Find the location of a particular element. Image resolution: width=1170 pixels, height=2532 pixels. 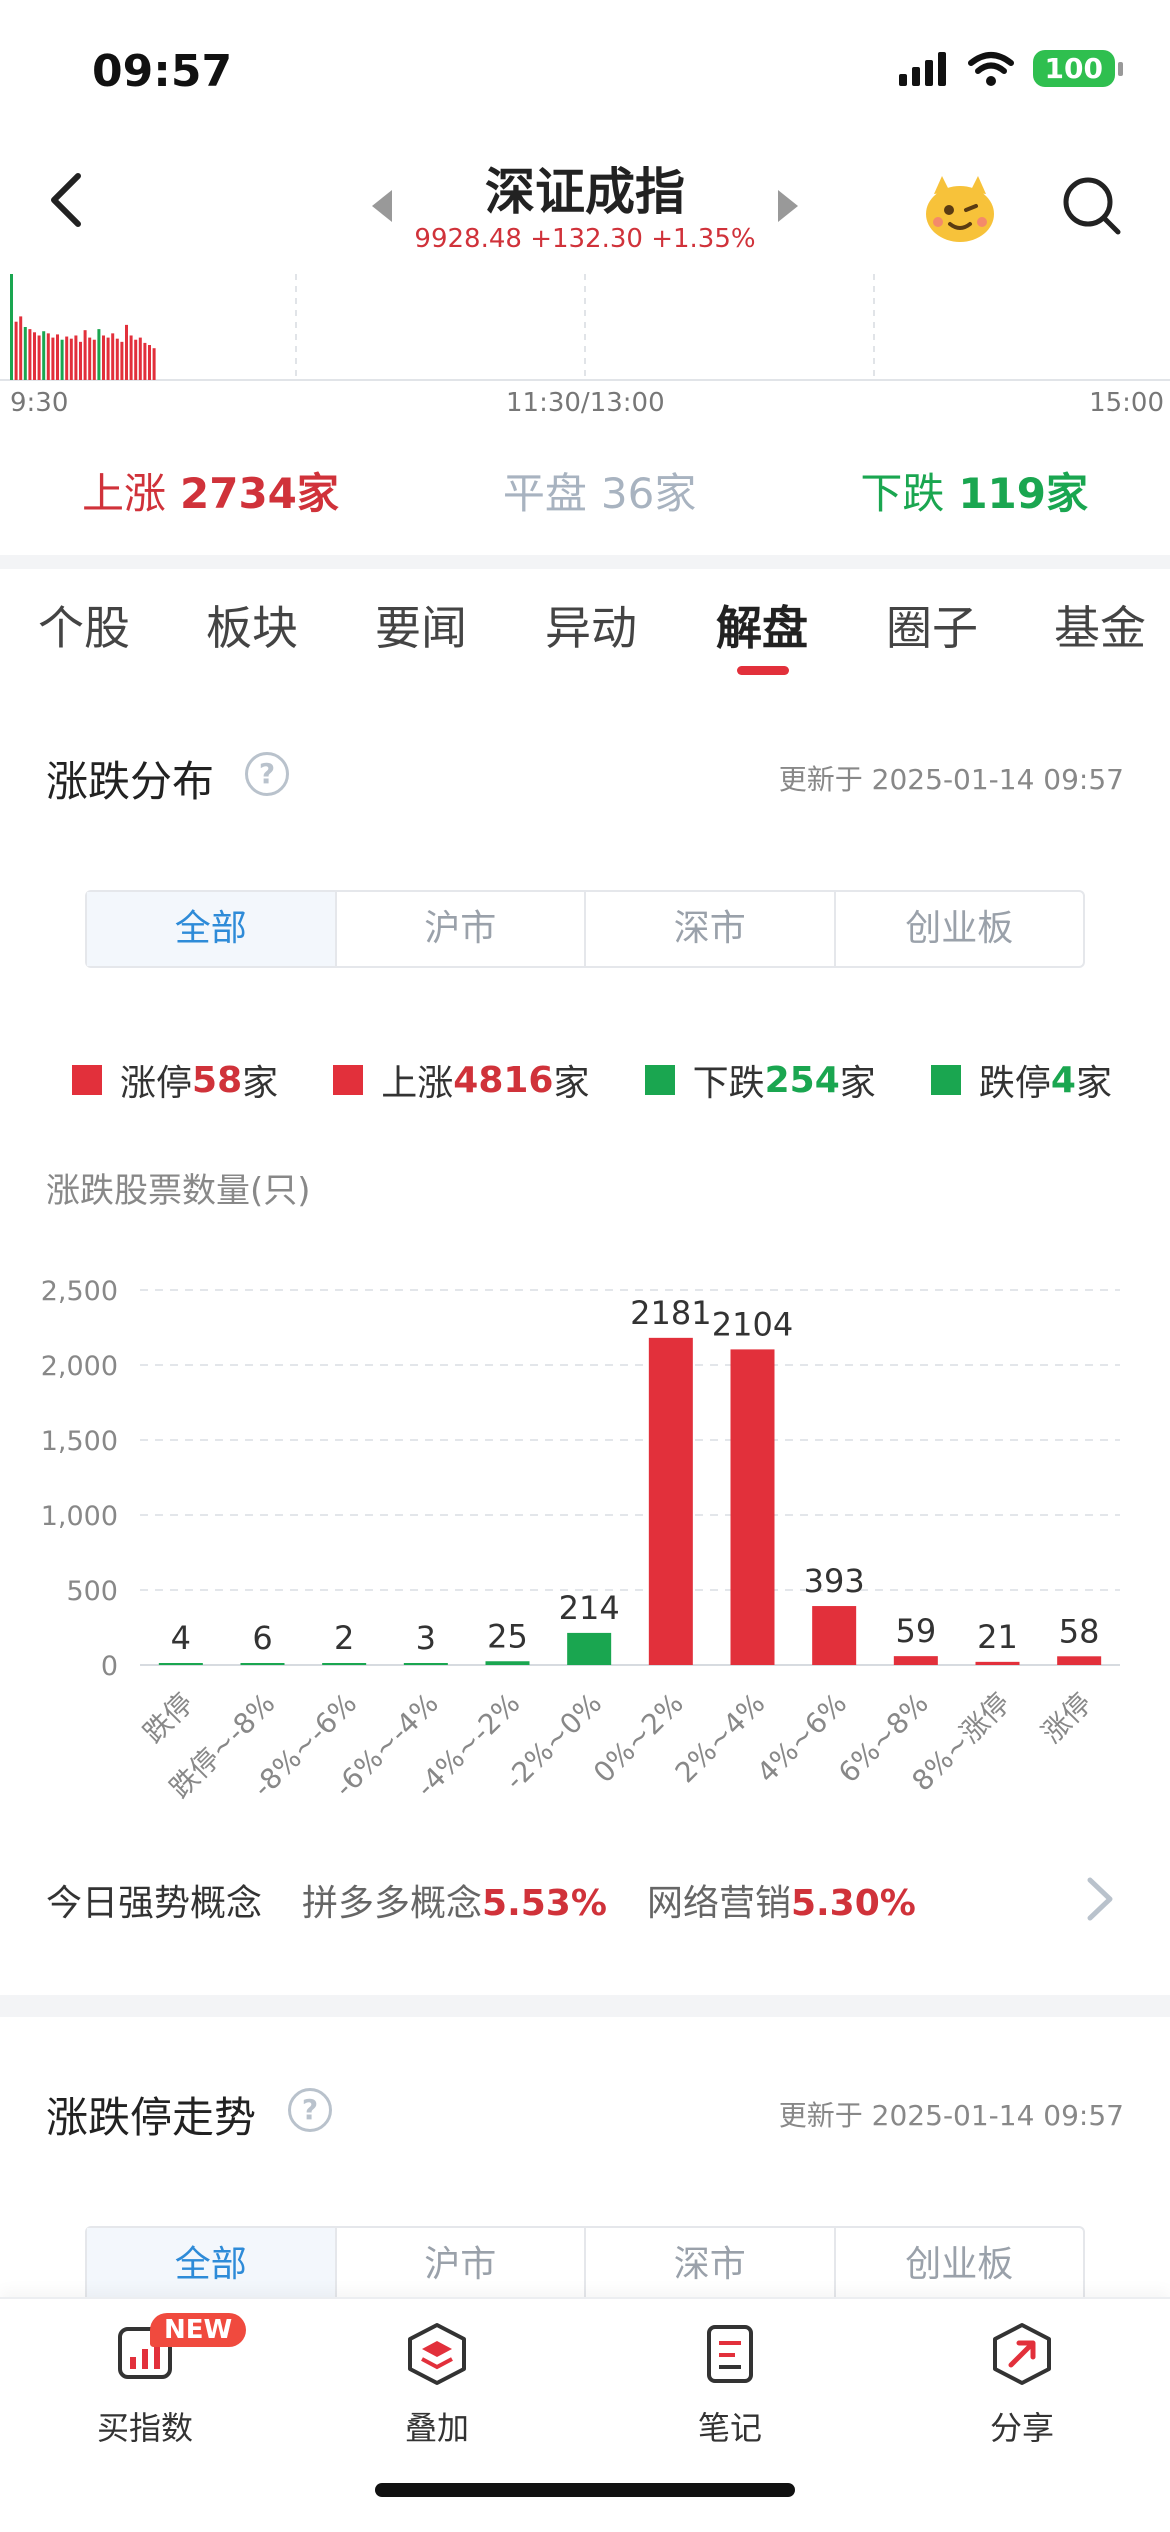

distribution-update-time: 更新于 2025-01-14 09:57 is located at coordinates (951, 779).